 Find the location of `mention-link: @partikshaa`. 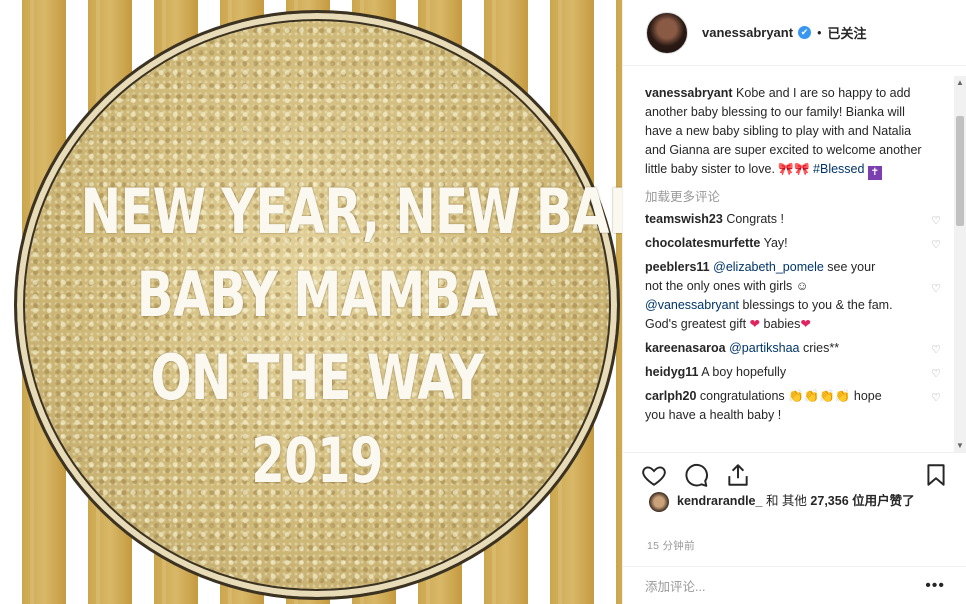

mention-link: @partikshaa is located at coordinates (764, 348).